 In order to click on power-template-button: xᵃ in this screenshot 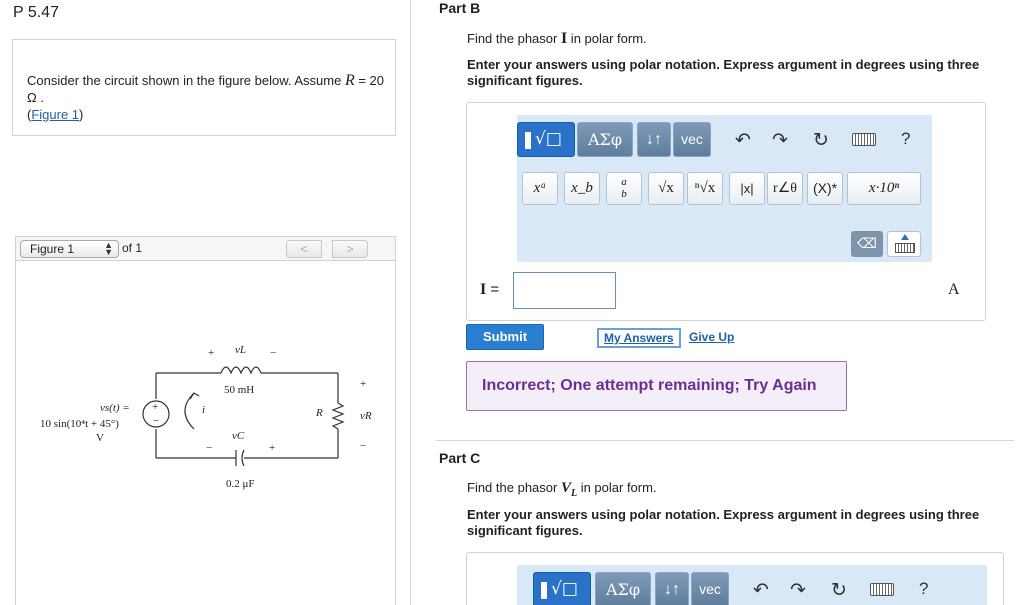, I will do `click(540, 188)`.